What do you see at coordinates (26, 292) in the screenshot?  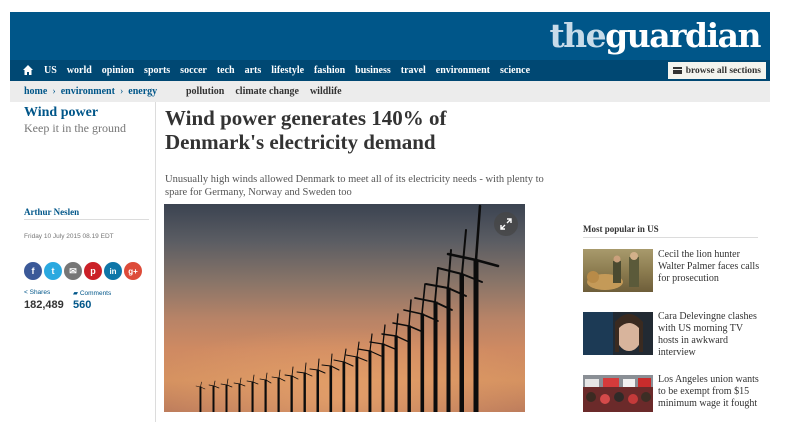 I see `share-icon: <` at bounding box center [26, 292].